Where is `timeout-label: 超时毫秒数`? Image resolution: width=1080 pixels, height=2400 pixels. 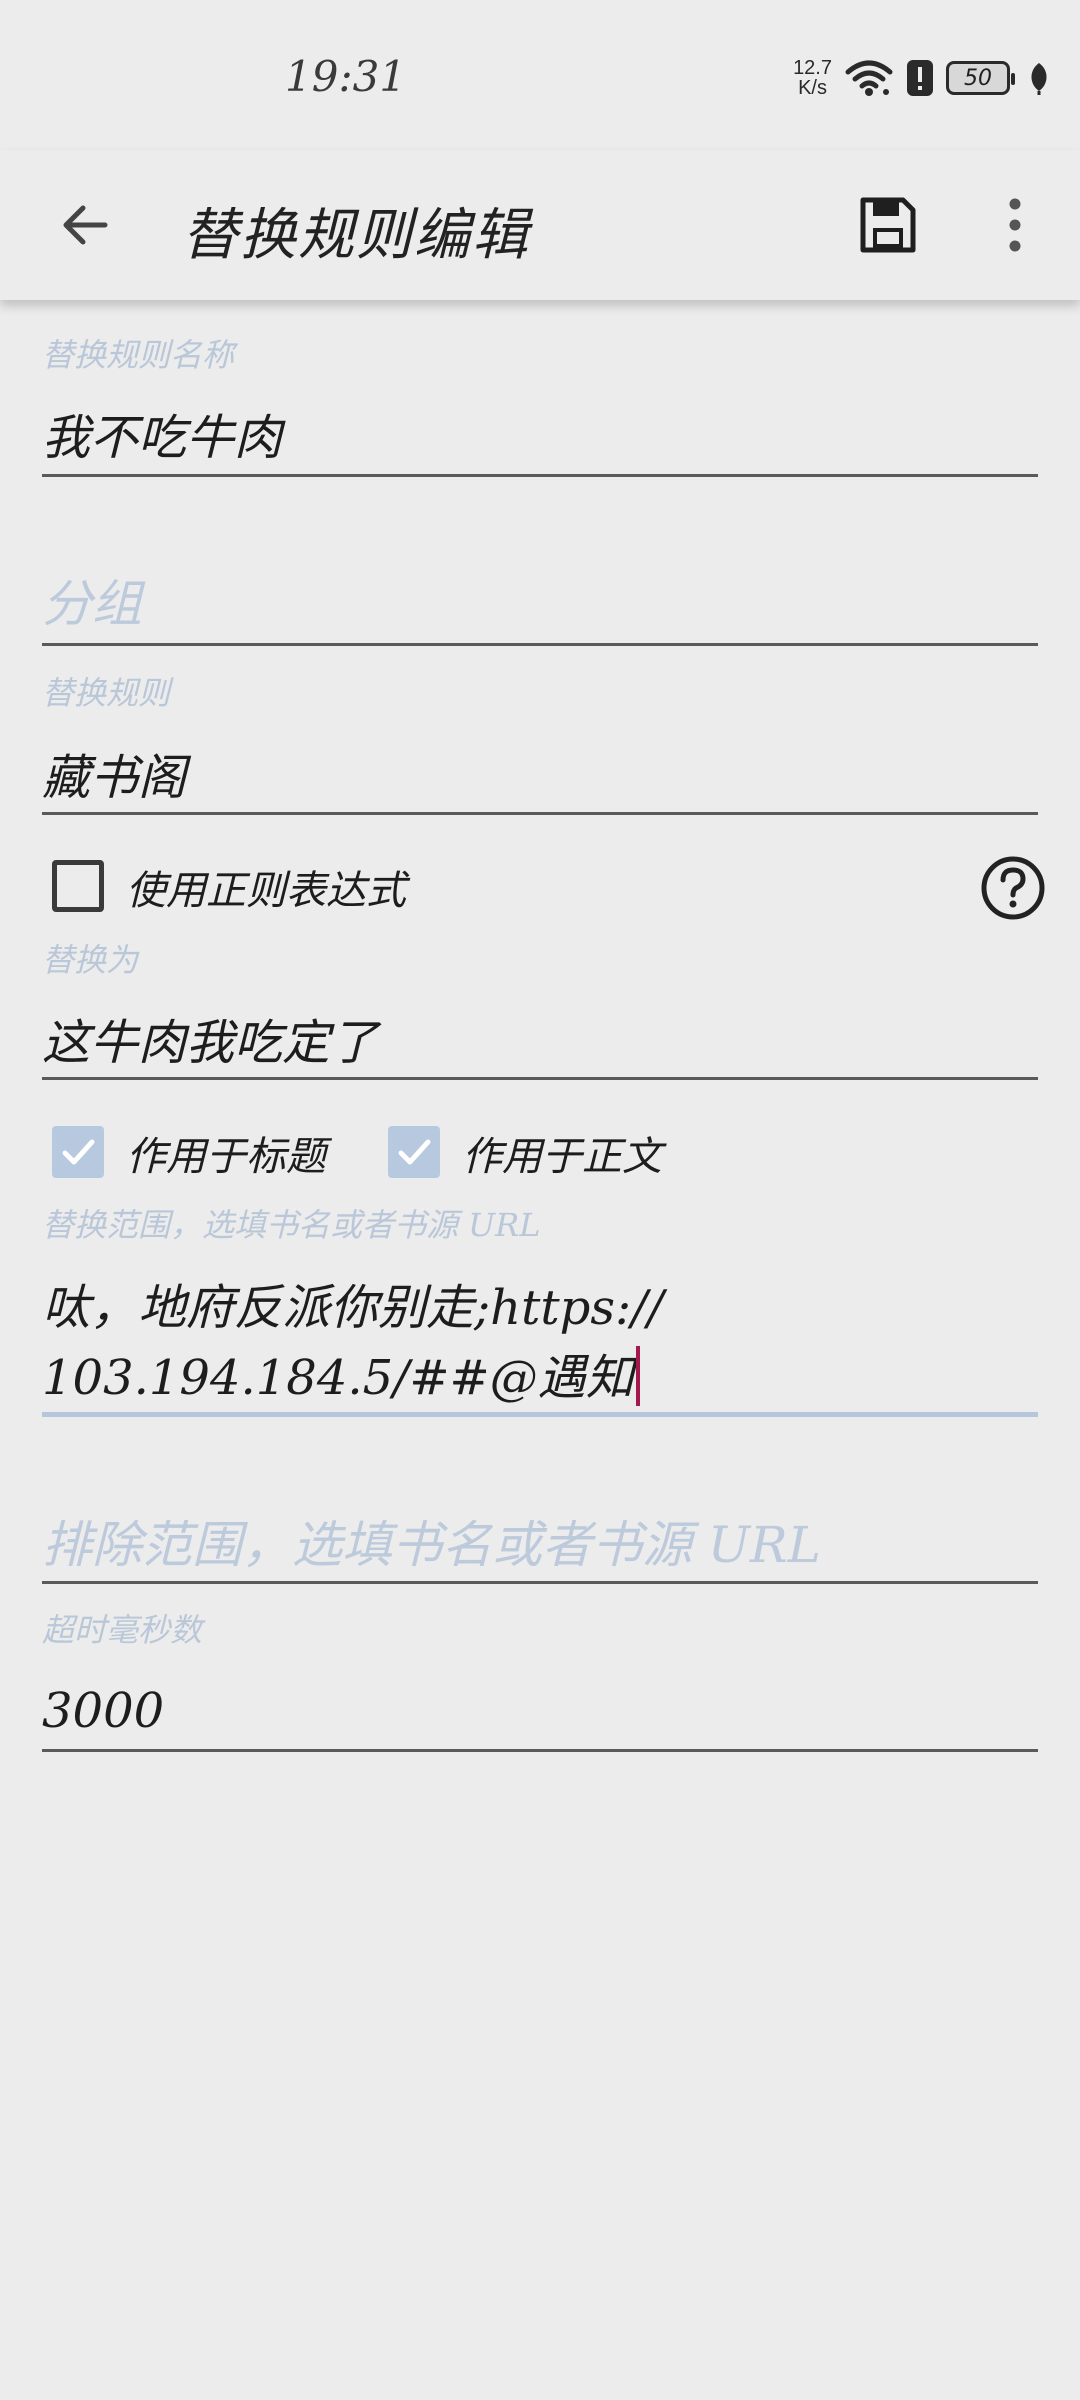 timeout-label: 超时毫秒数 is located at coordinates (122, 1630).